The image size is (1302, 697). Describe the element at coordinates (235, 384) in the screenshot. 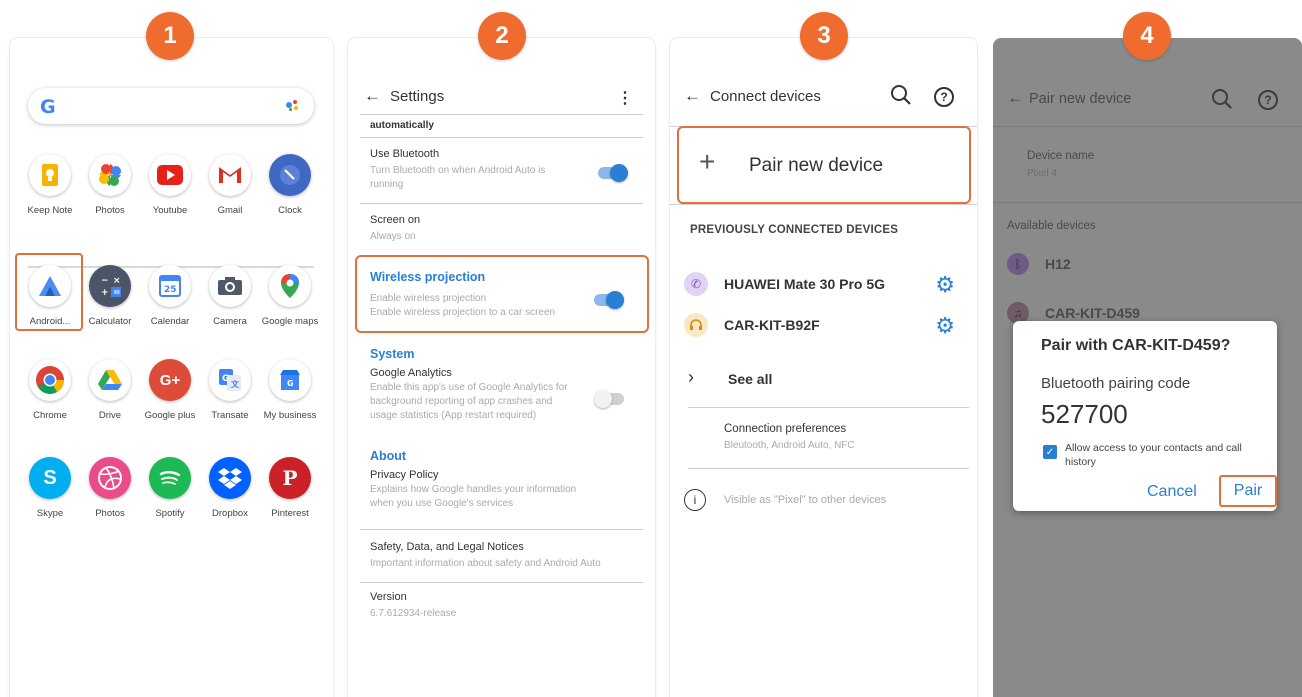

I see `svg-text: 文` at that location.